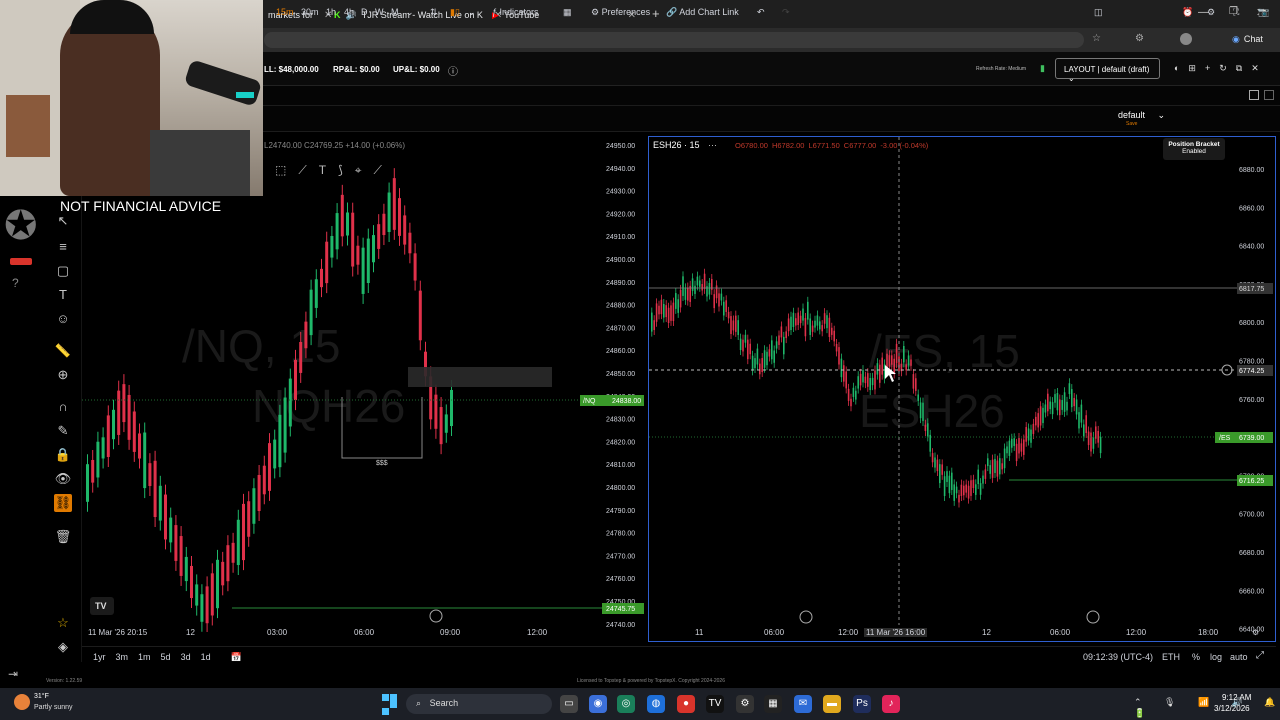 The image size is (1280, 720). I want to click on range-1d: 1d, so click(206, 657).